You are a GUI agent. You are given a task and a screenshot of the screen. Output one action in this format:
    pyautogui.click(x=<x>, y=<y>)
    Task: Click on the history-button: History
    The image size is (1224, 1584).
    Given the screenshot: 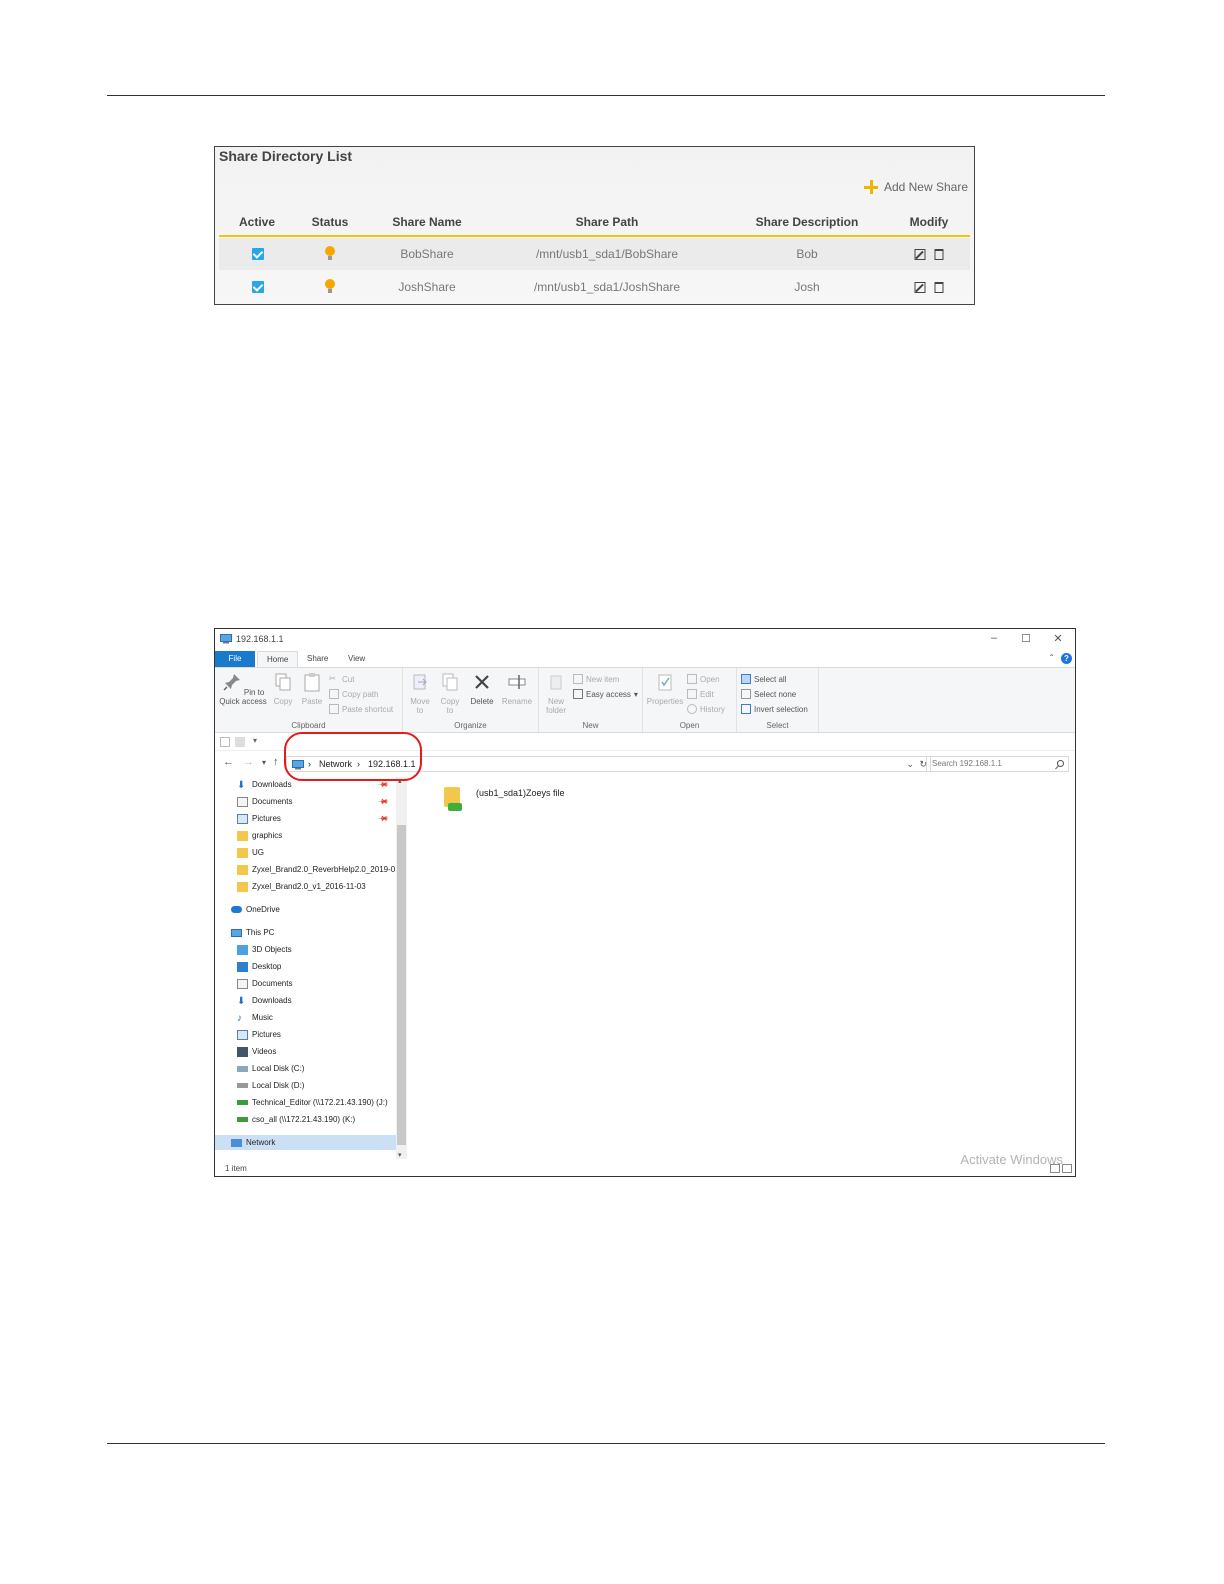 What is the action you would take?
    pyautogui.click(x=706, y=709)
    